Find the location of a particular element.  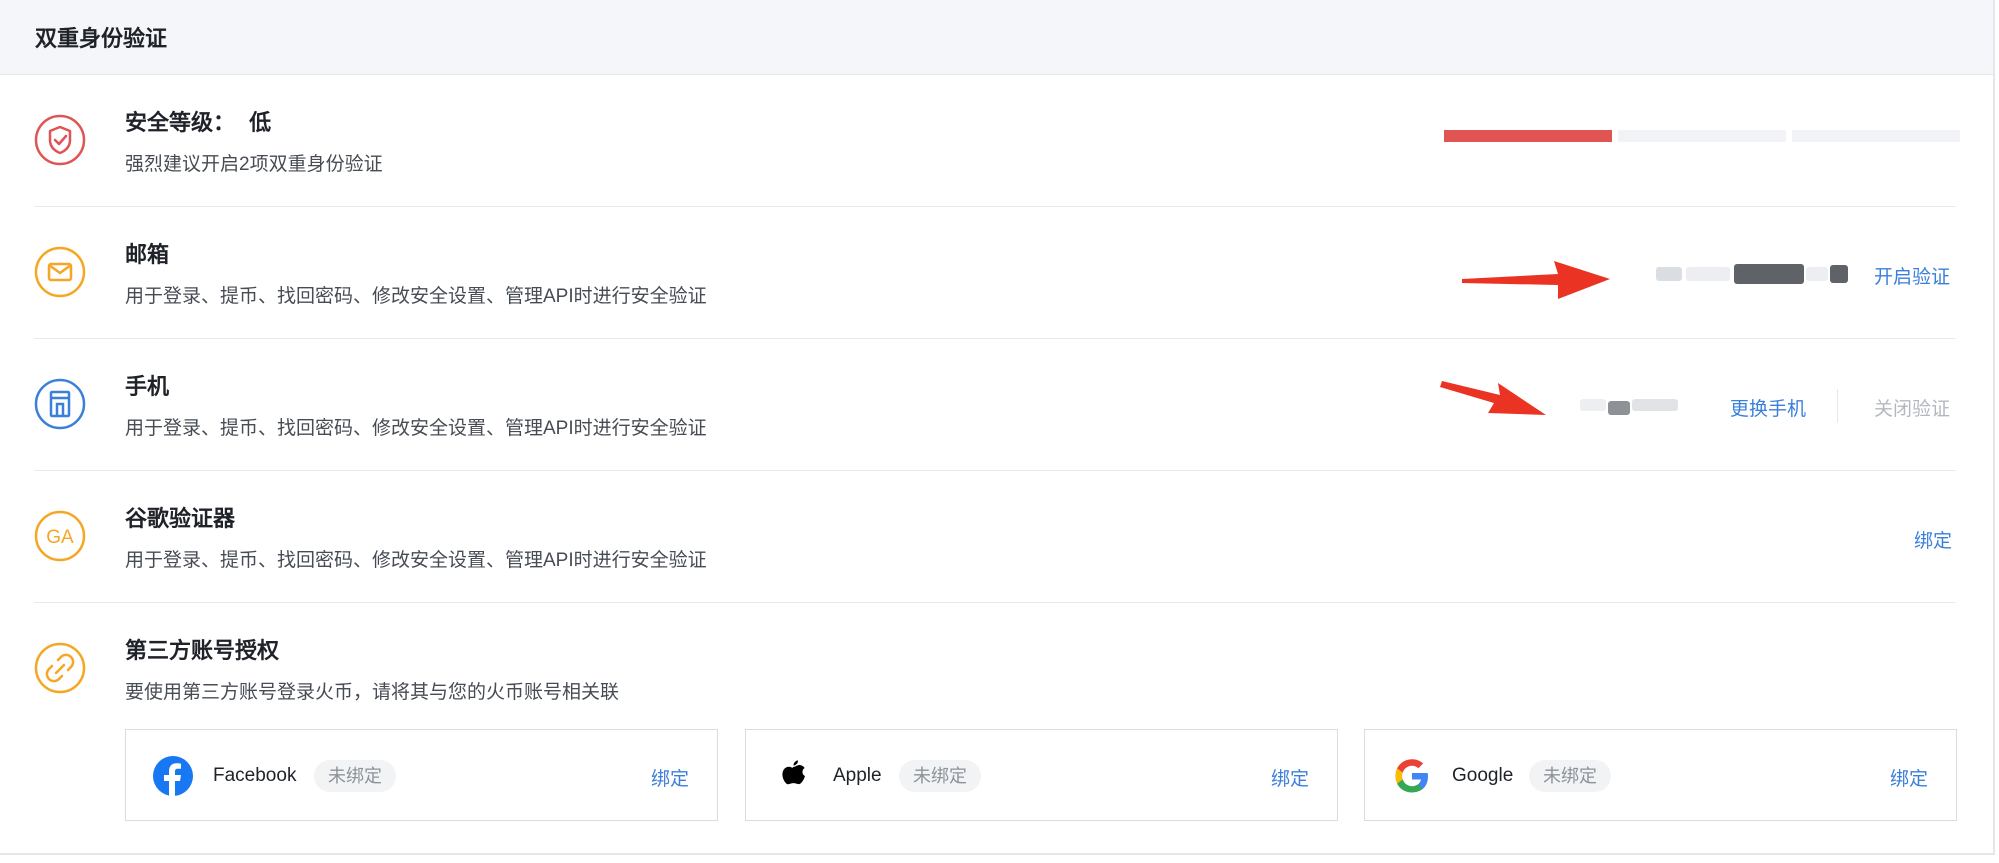

apple-status-badge: 未绑定 is located at coordinates (940, 776).